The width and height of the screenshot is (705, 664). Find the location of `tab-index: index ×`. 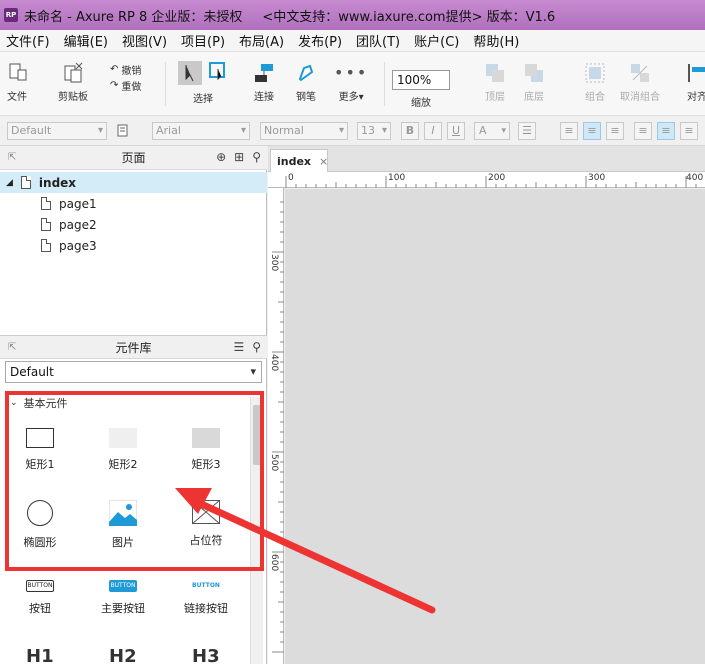

tab-index: index × is located at coordinates (299, 160).